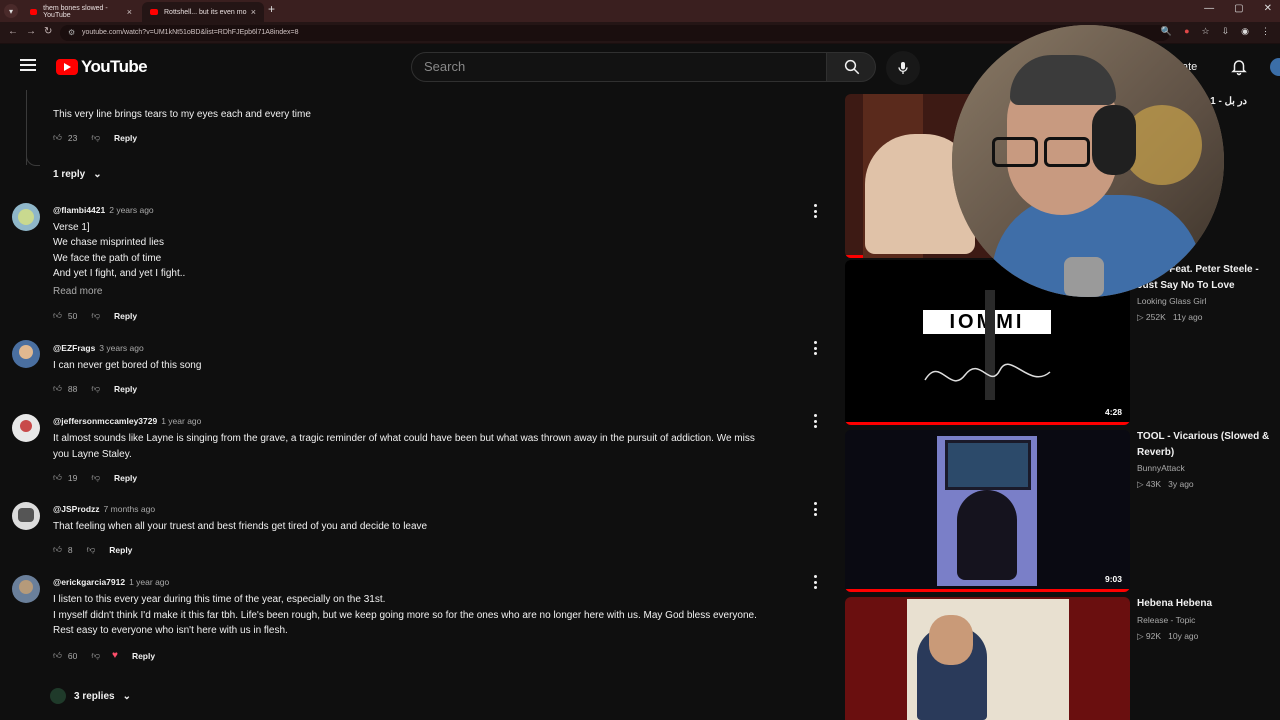  What do you see at coordinates (72, 137) in the screenshot?
I see `like-count: 23` at bounding box center [72, 137].